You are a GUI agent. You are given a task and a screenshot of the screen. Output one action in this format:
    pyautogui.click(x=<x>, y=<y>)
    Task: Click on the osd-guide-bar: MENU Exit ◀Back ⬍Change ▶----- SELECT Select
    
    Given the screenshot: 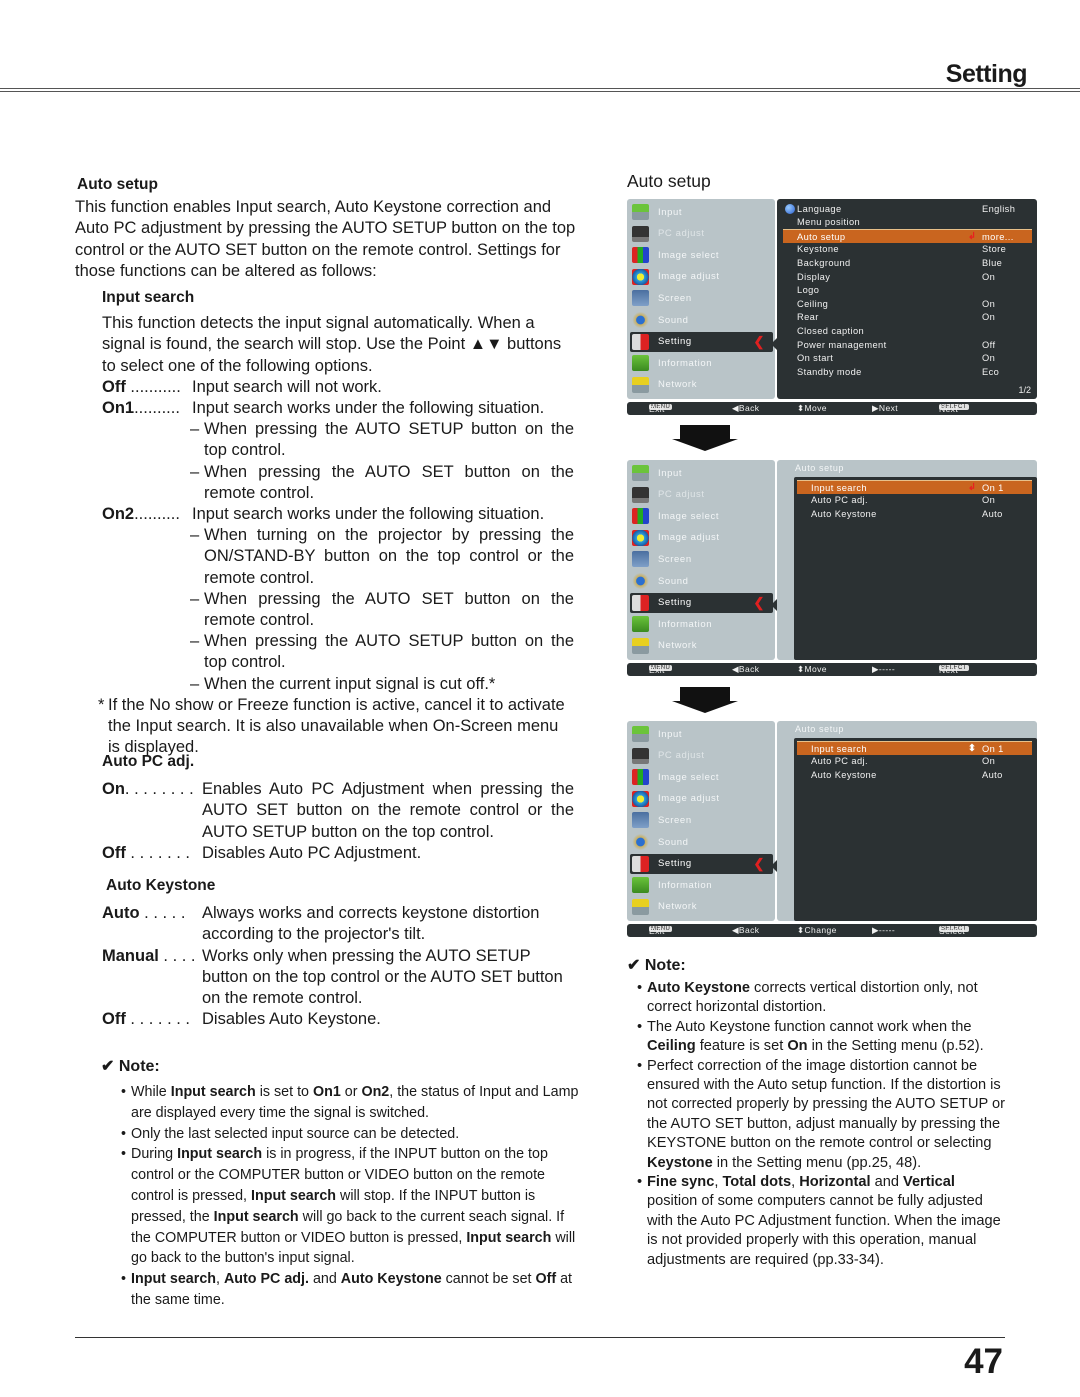 What is the action you would take?
    pyautogui.click(x=832, y=930)
    